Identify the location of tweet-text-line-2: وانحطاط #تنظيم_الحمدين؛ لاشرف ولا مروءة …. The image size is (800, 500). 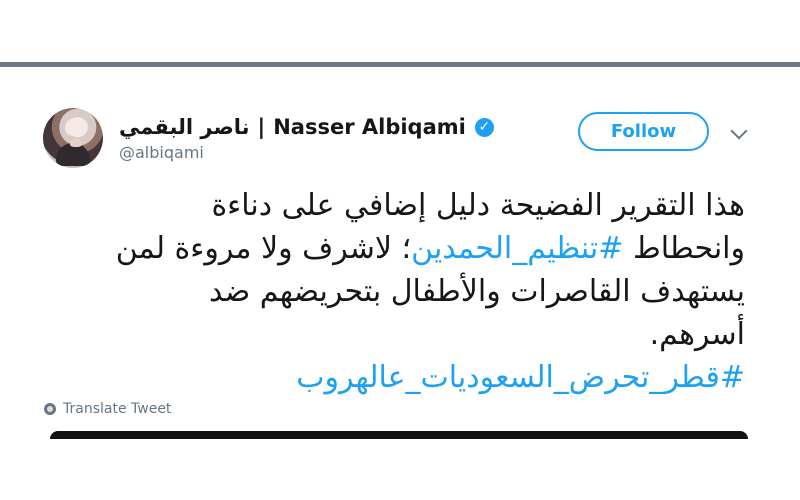
(430, 248).